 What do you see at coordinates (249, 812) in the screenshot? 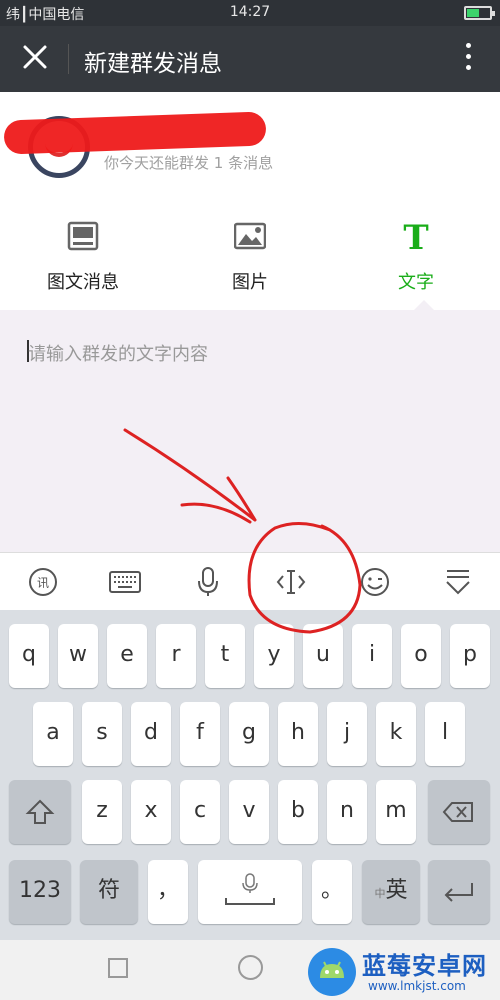
I see `key-v: v` at bounding box center [249, 812].